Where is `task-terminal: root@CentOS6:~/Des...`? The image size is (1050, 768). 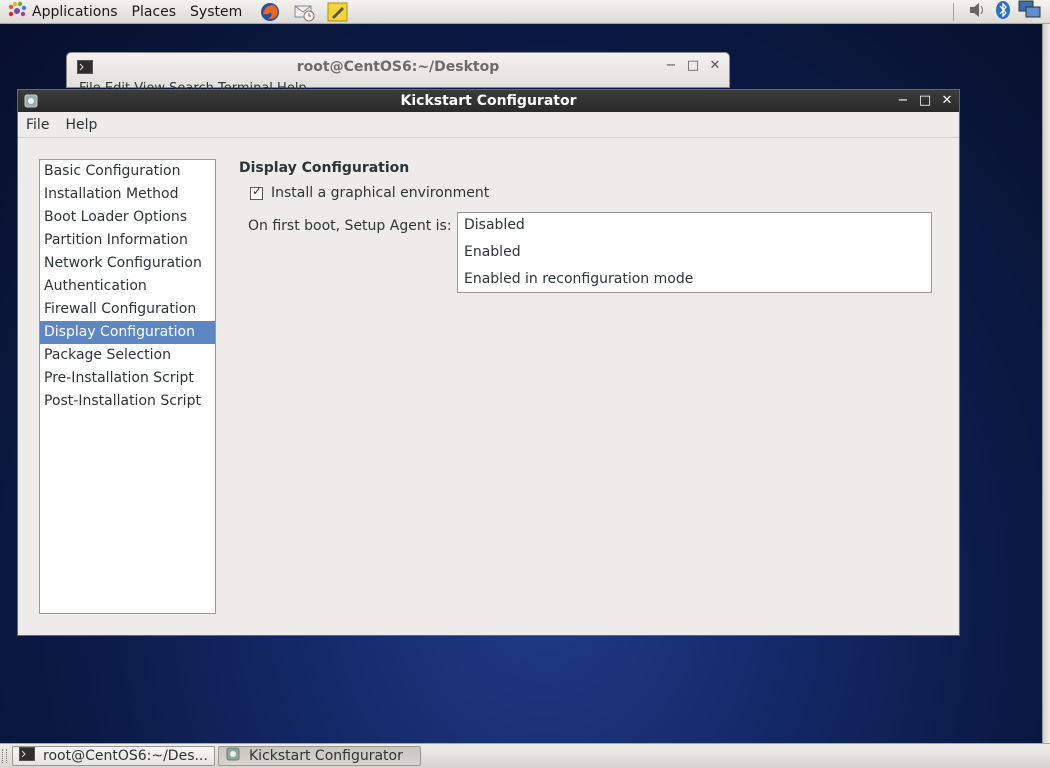 task-terminal: root@CentOS6:~/Des... is located at coordinates (113, 756).